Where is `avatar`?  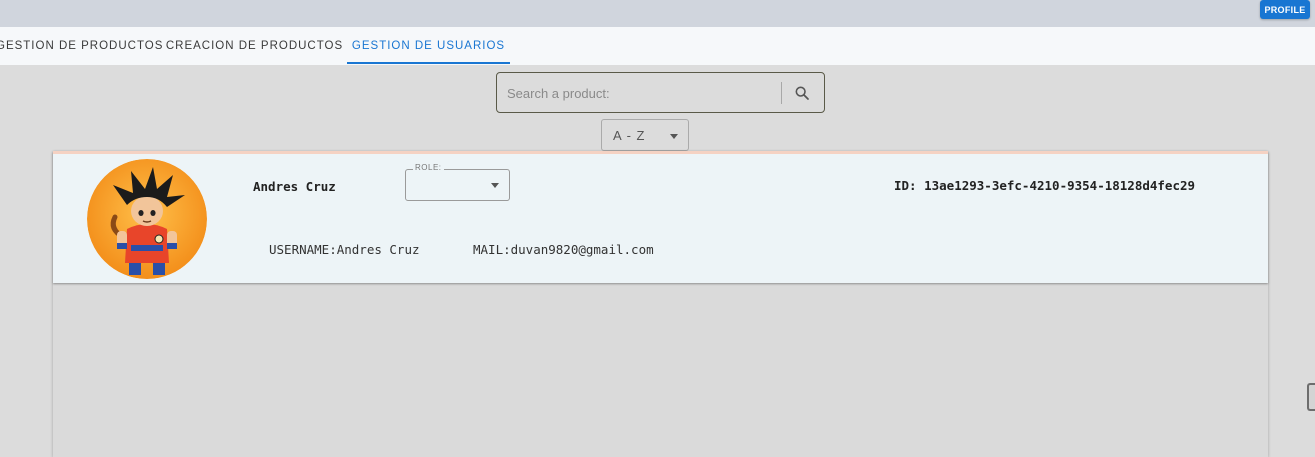 avatar is located at coordinates (147, 219).